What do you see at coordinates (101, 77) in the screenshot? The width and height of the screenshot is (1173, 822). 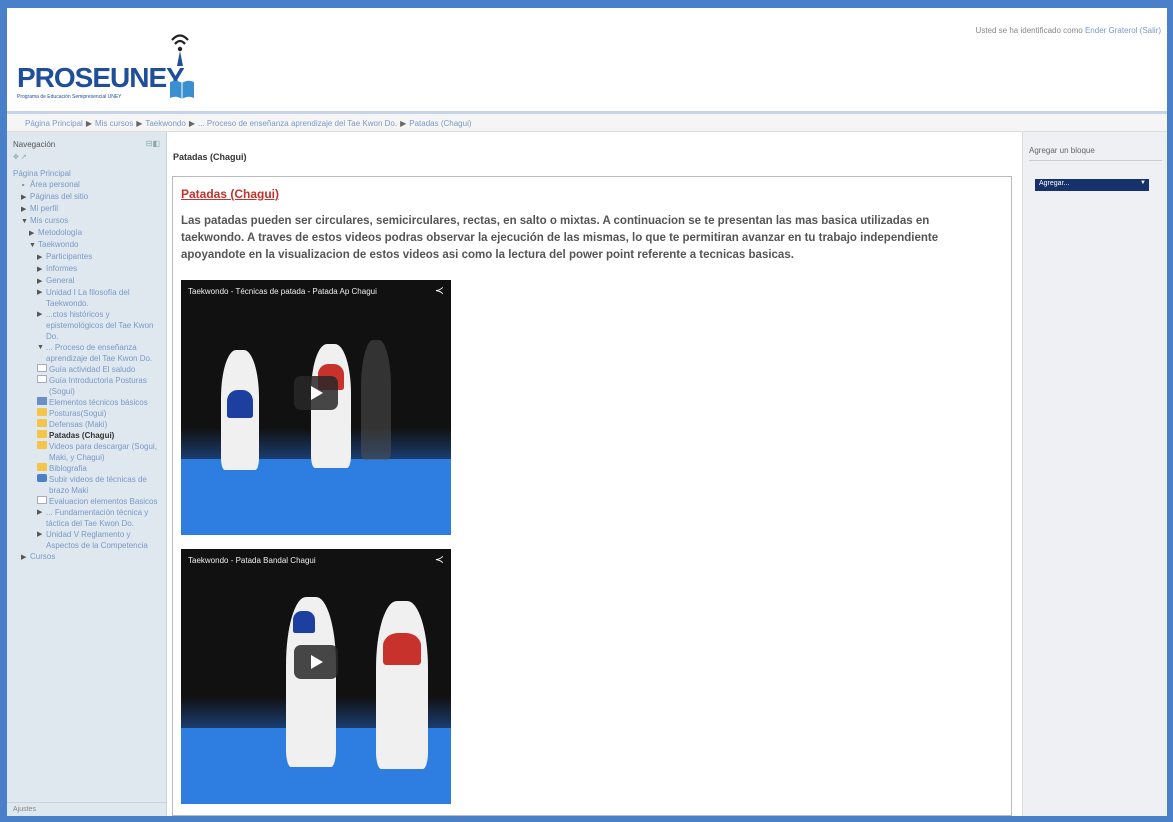 I see `logo-text: PROSEUNEY` at bounding box center [101, 77].